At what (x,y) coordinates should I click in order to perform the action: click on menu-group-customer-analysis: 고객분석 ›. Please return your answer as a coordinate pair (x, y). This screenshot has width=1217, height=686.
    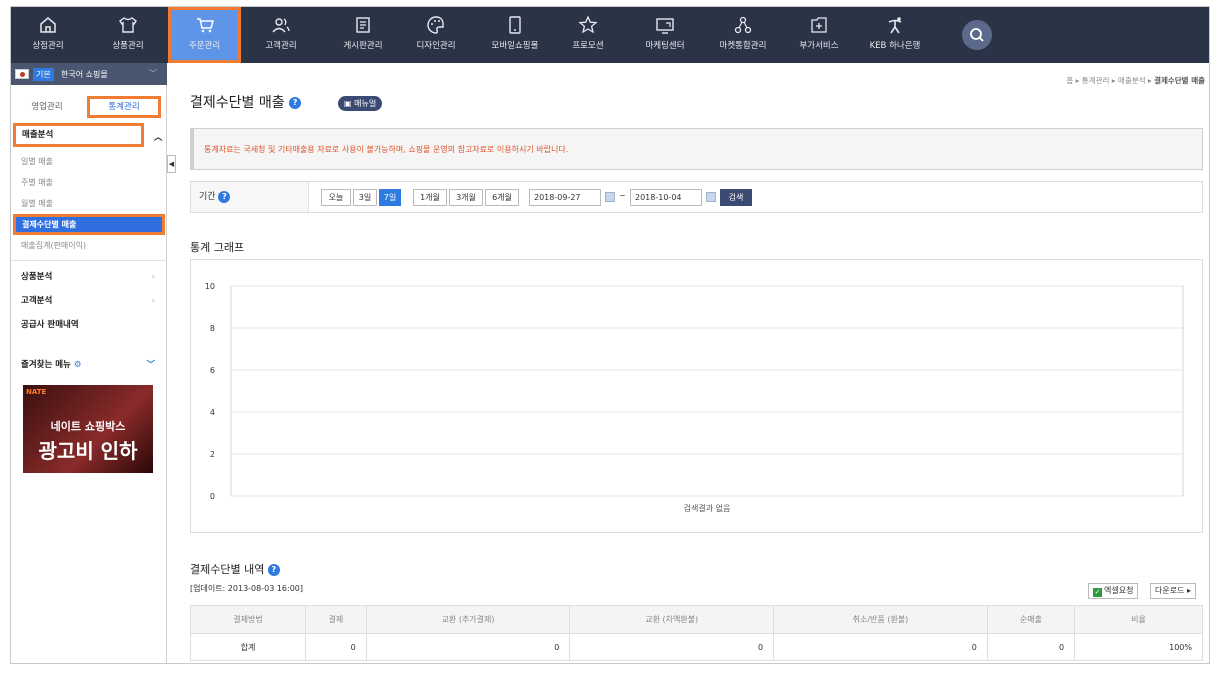
    Looking at the image, I should click on (89, 301).